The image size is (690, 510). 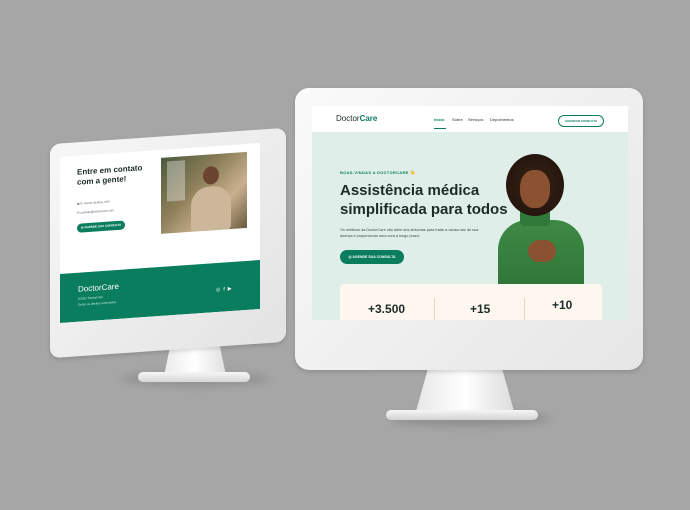 I want to click on doctor-face, so click(x=535, y=189).